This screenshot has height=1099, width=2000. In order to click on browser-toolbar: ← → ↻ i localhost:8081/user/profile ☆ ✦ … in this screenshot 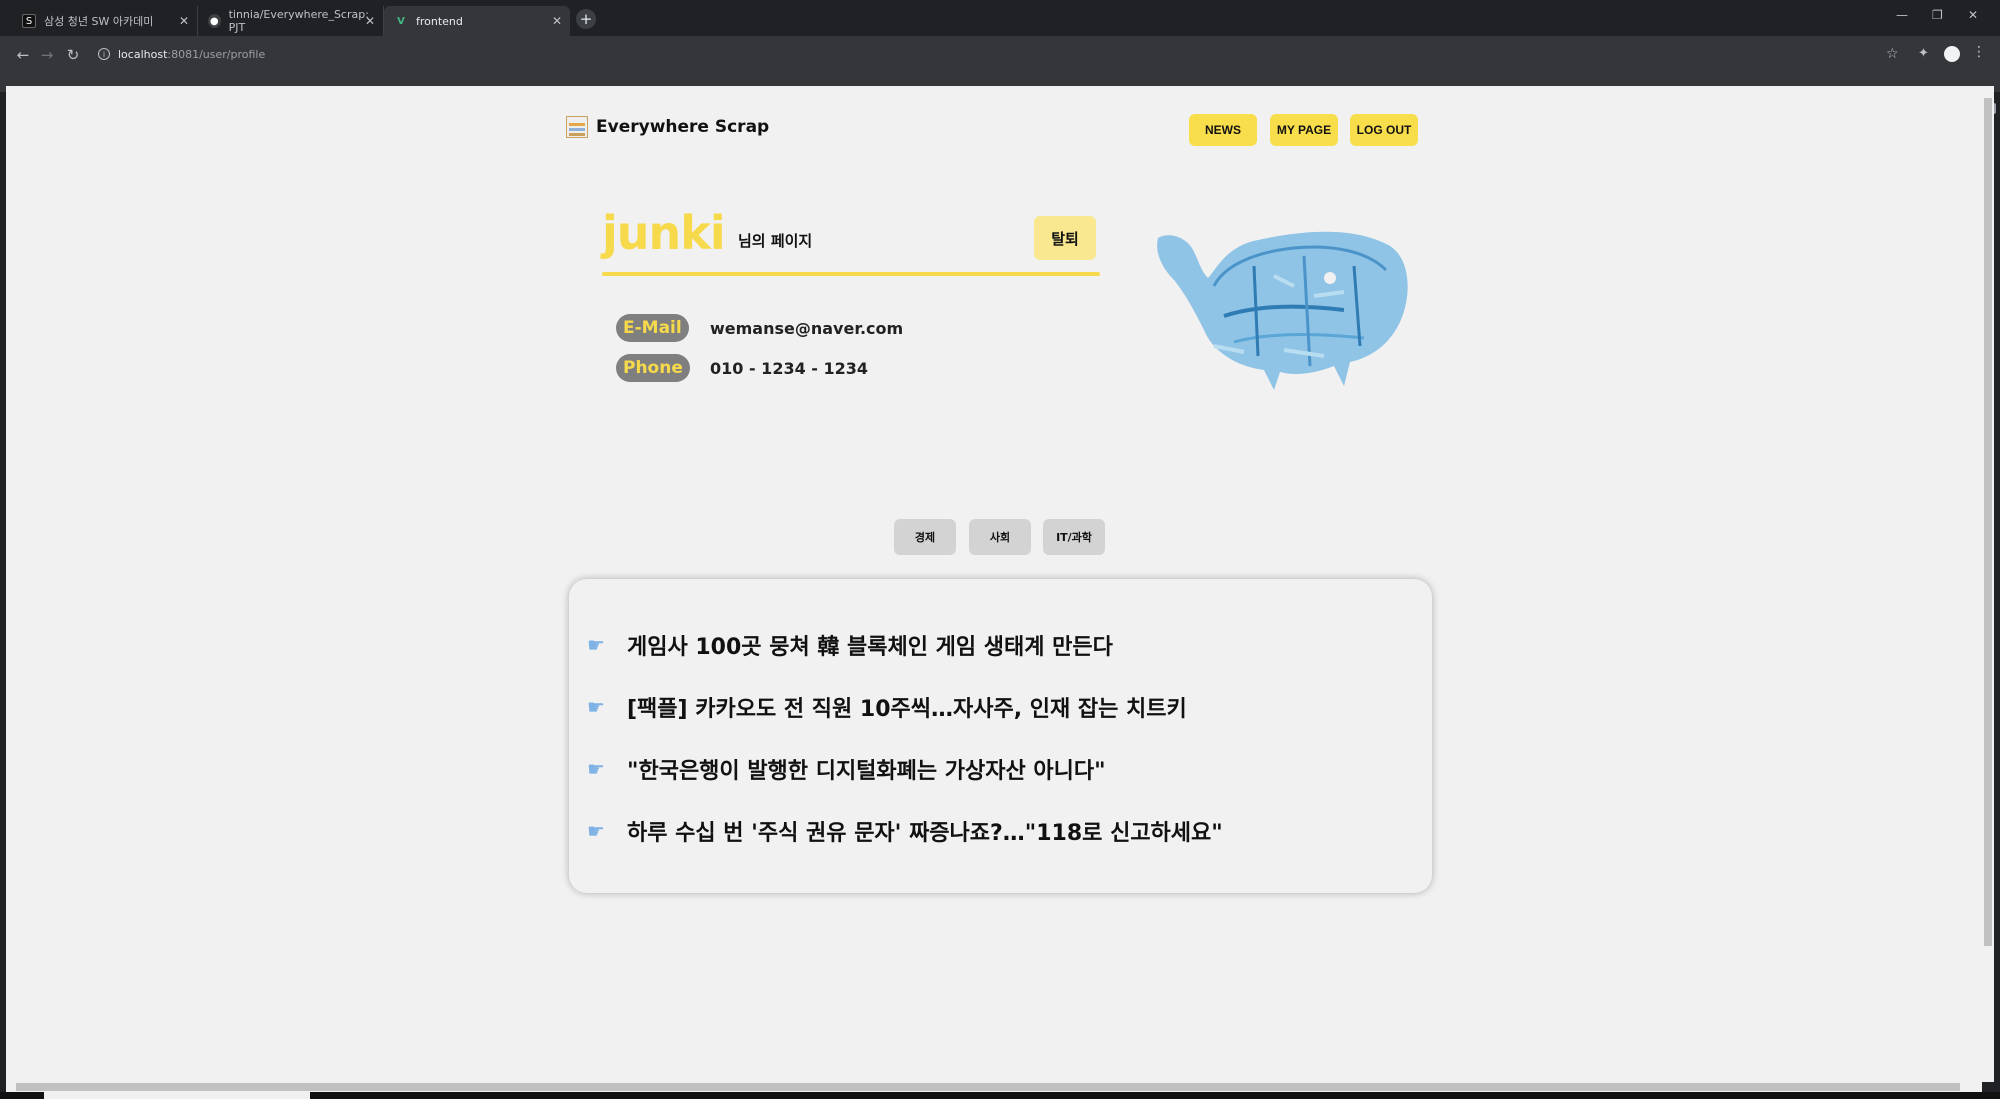, I will do `click(1000, 76)`.